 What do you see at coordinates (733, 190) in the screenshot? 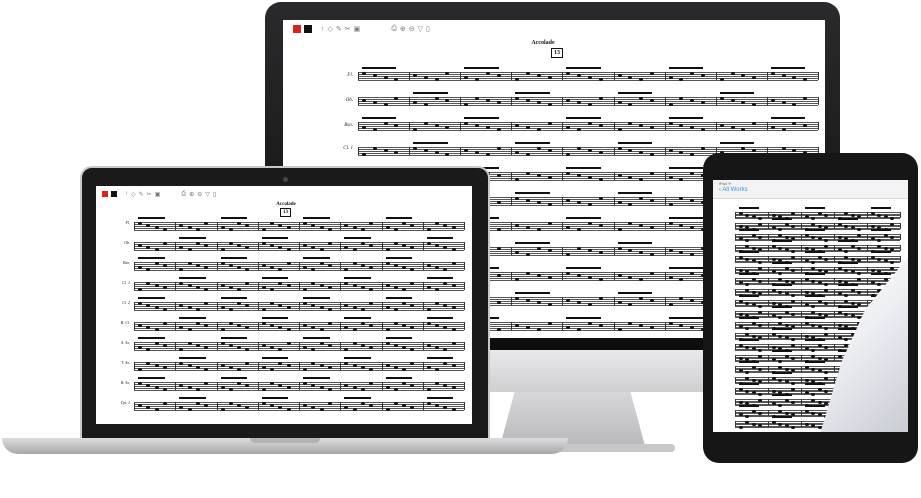
I see `back-button: ‹ All Works` at bounding box center [733, 190].